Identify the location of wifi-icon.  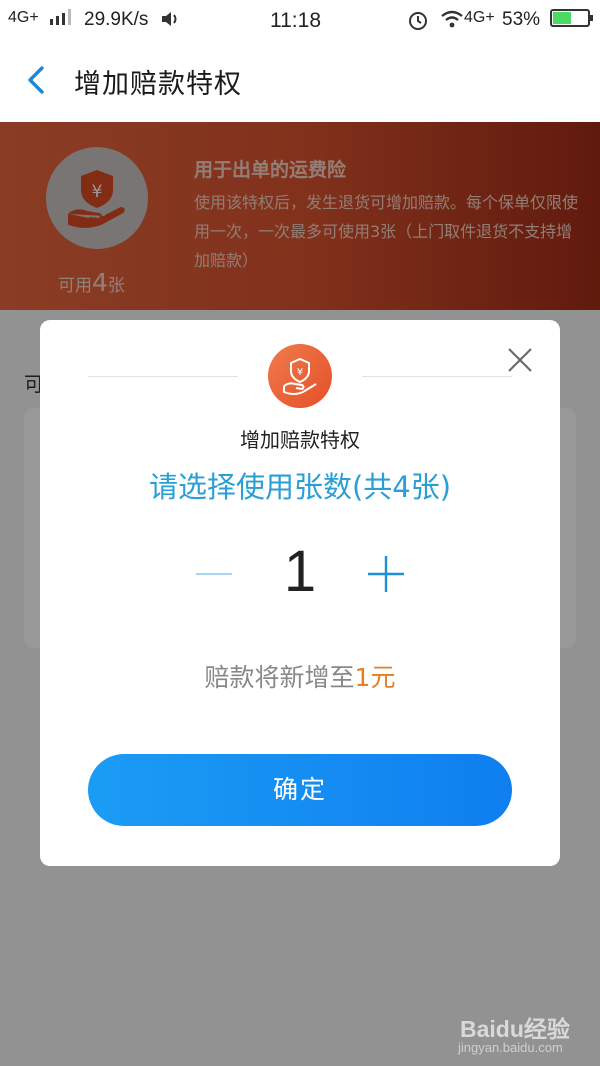
(452, 19).